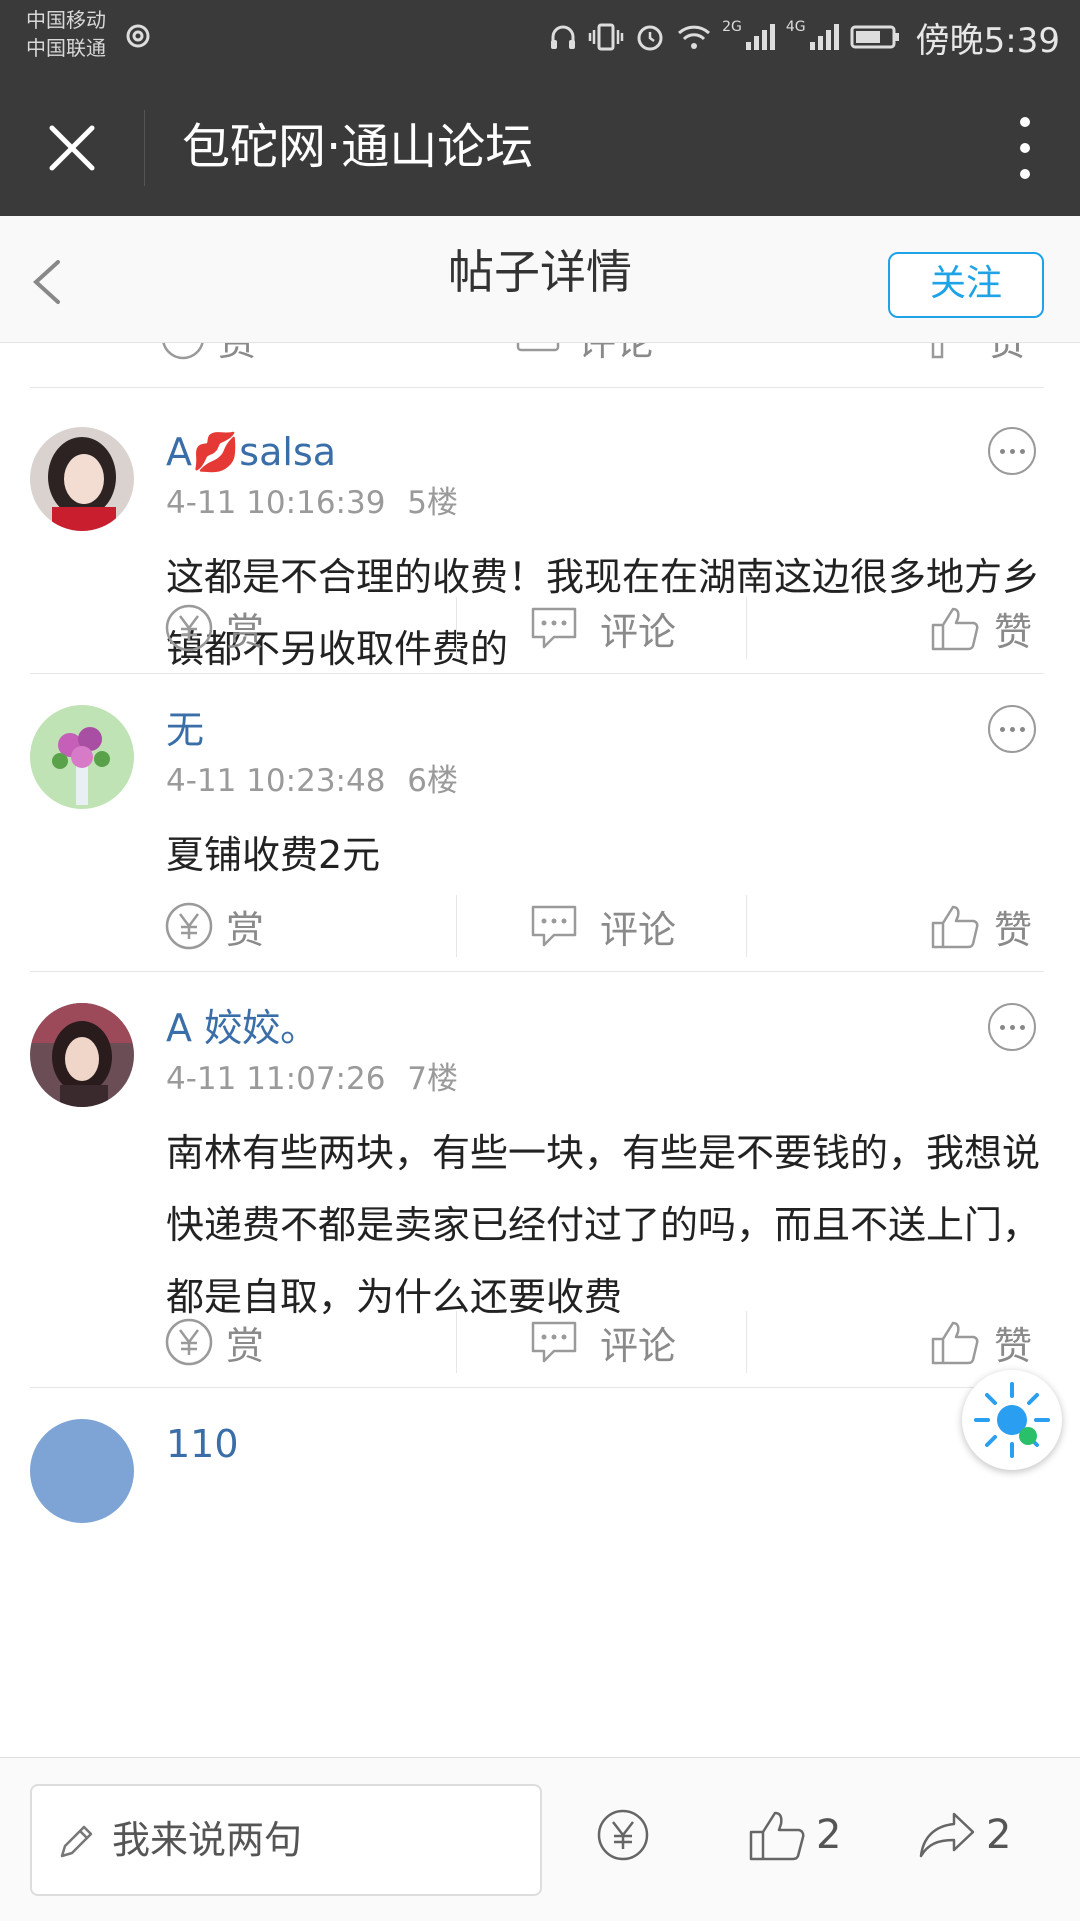  I want to click on post-meta: 4-11 10:23:48 6楼, so click(312, 781).